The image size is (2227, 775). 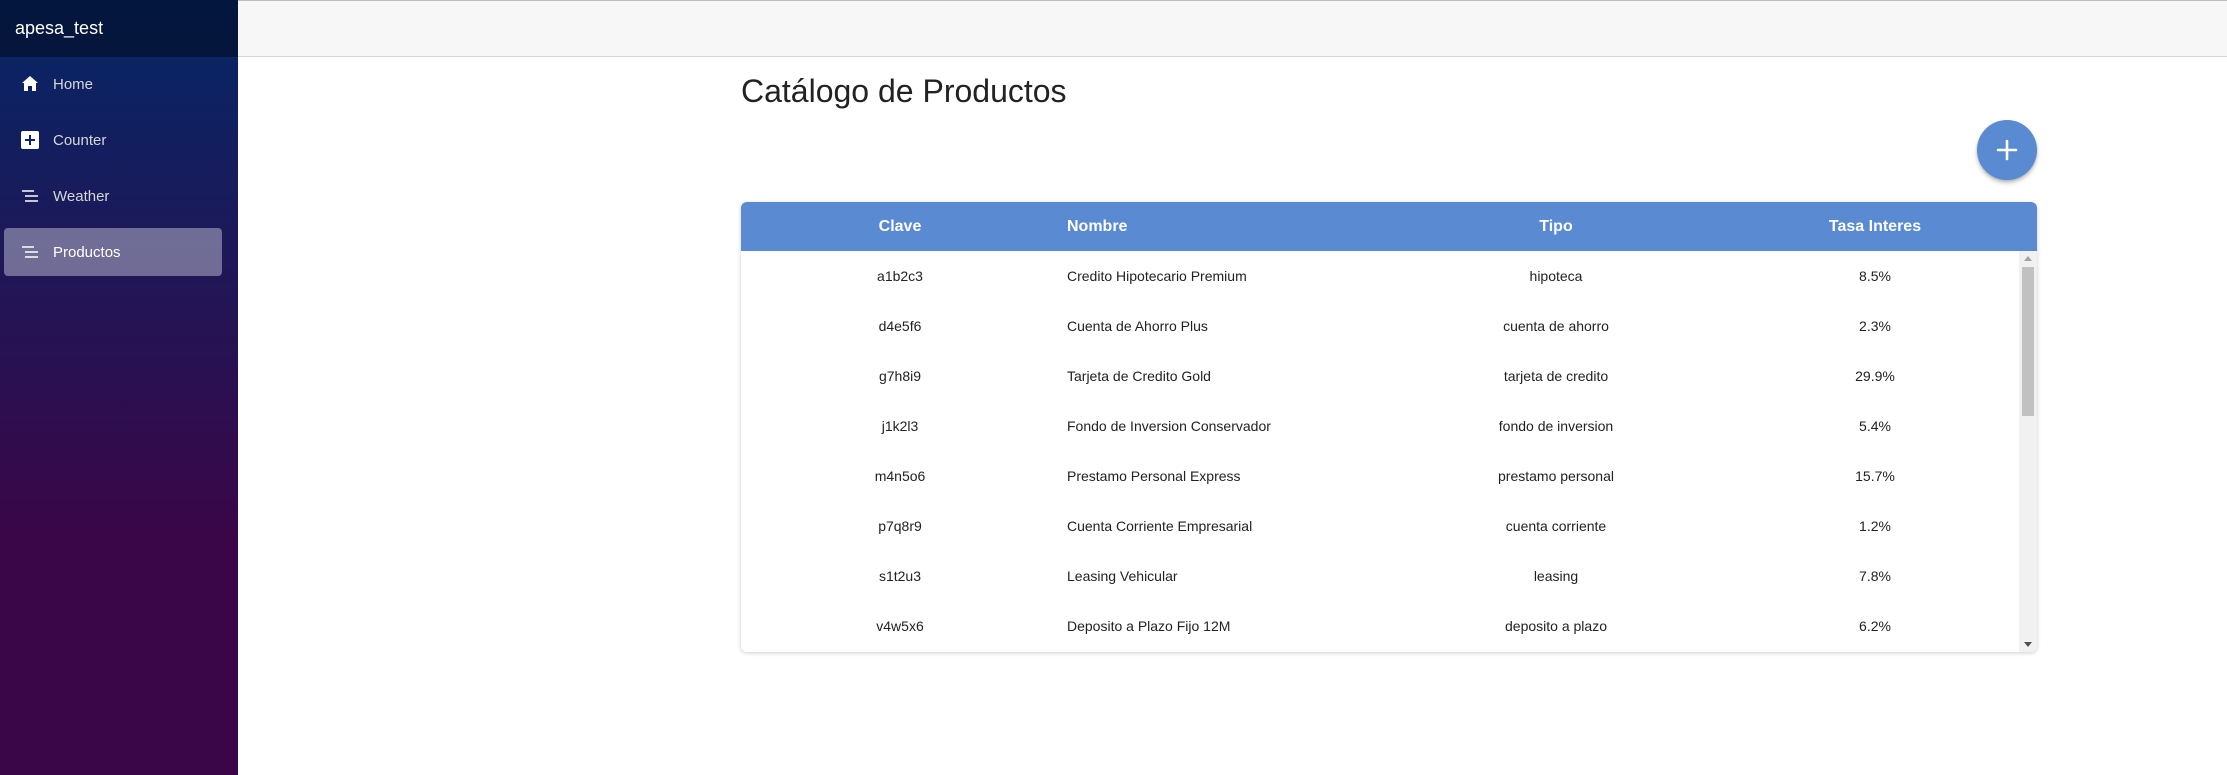 What do you see at coordinates (900, 227) in the screenshot?
I see `column-header-clave: Clave` at bounding box center [900, 227].